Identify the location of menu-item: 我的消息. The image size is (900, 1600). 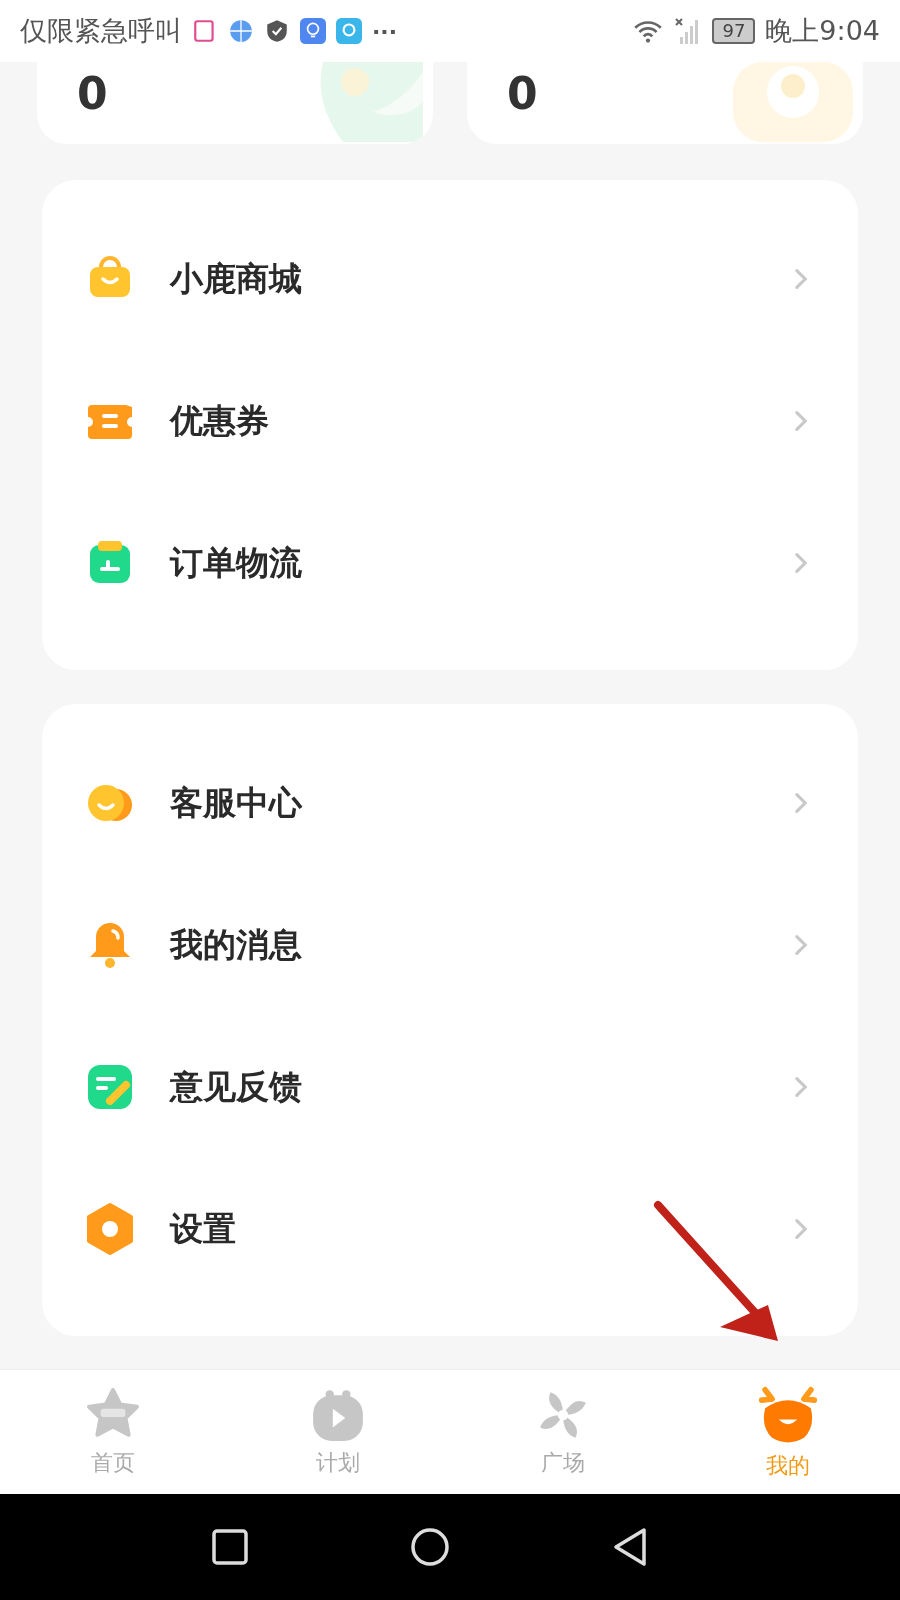
(450, 945).